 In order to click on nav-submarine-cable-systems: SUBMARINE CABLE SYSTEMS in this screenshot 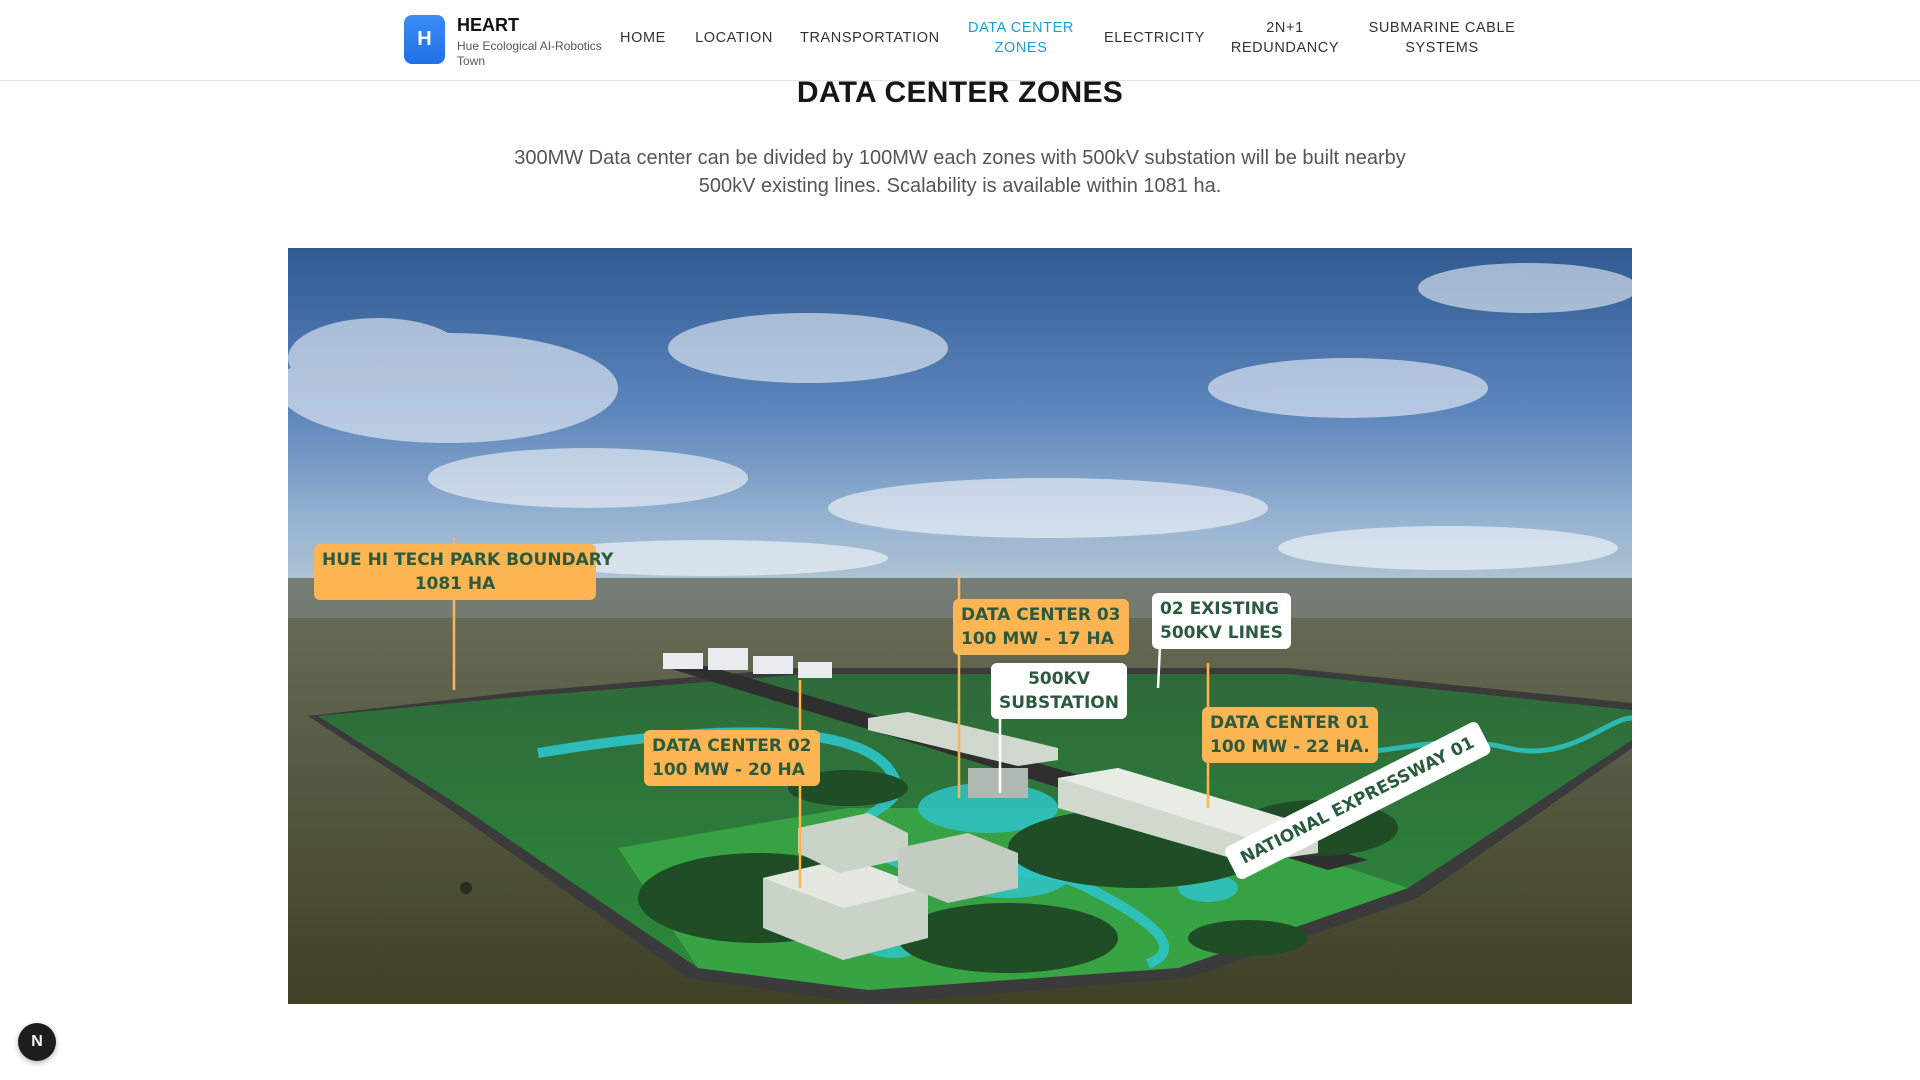, I will do `click(1442, 38)`.